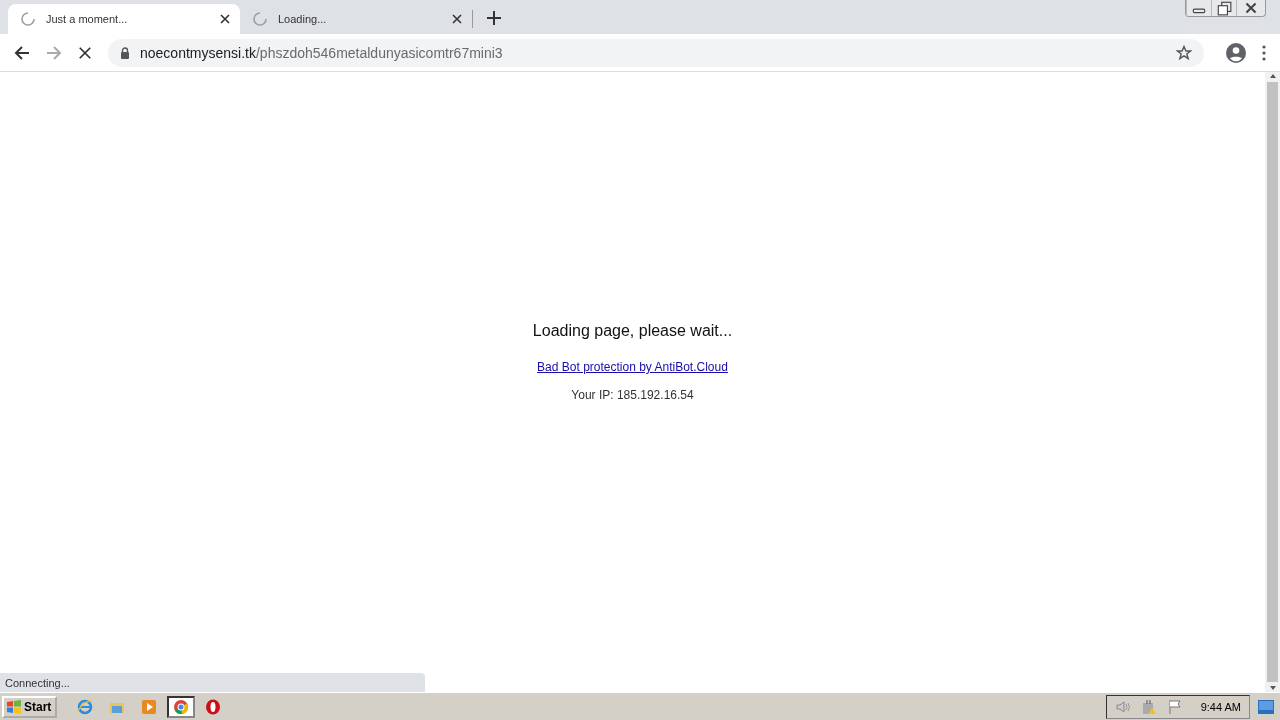 The width and height of the screenshot is (1280, 720). I want to click on windows-logo-icon, so click(14, 706).